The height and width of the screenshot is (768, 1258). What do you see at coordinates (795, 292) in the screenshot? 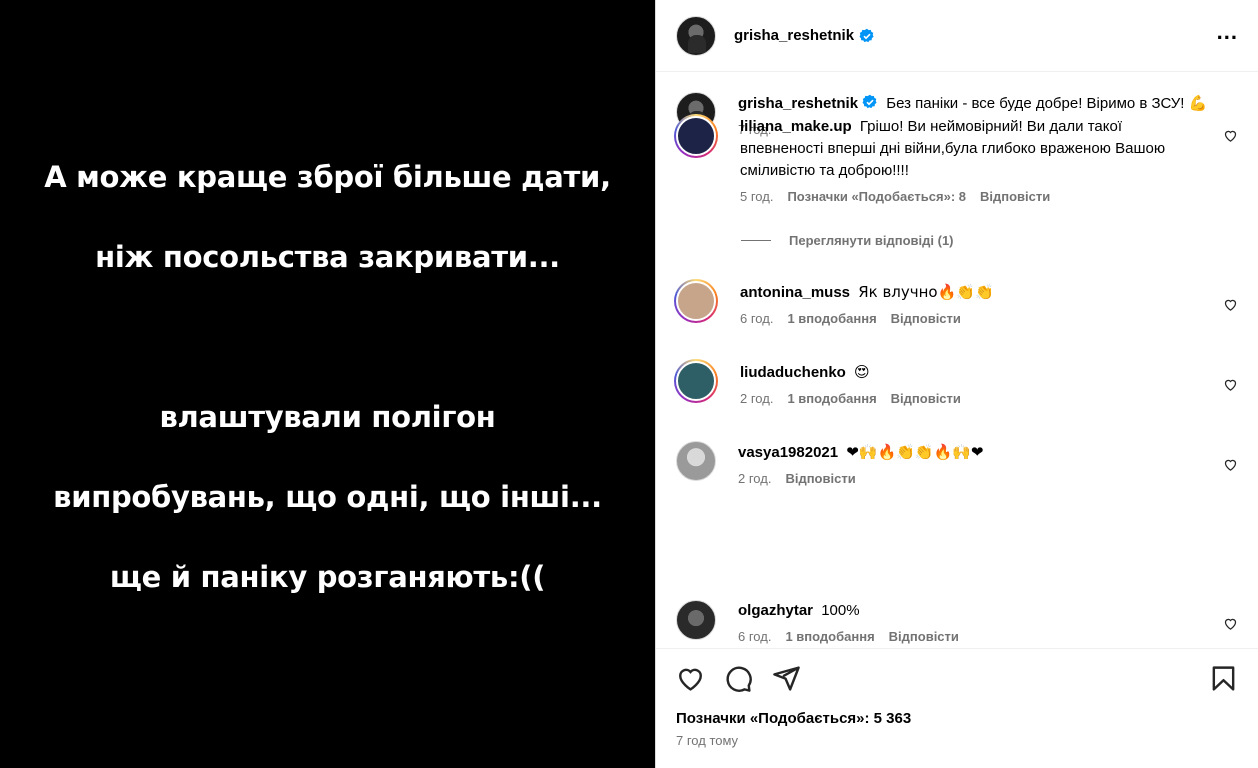
I see `comment-username: antonina_muss` at bounding box center [795, 292].